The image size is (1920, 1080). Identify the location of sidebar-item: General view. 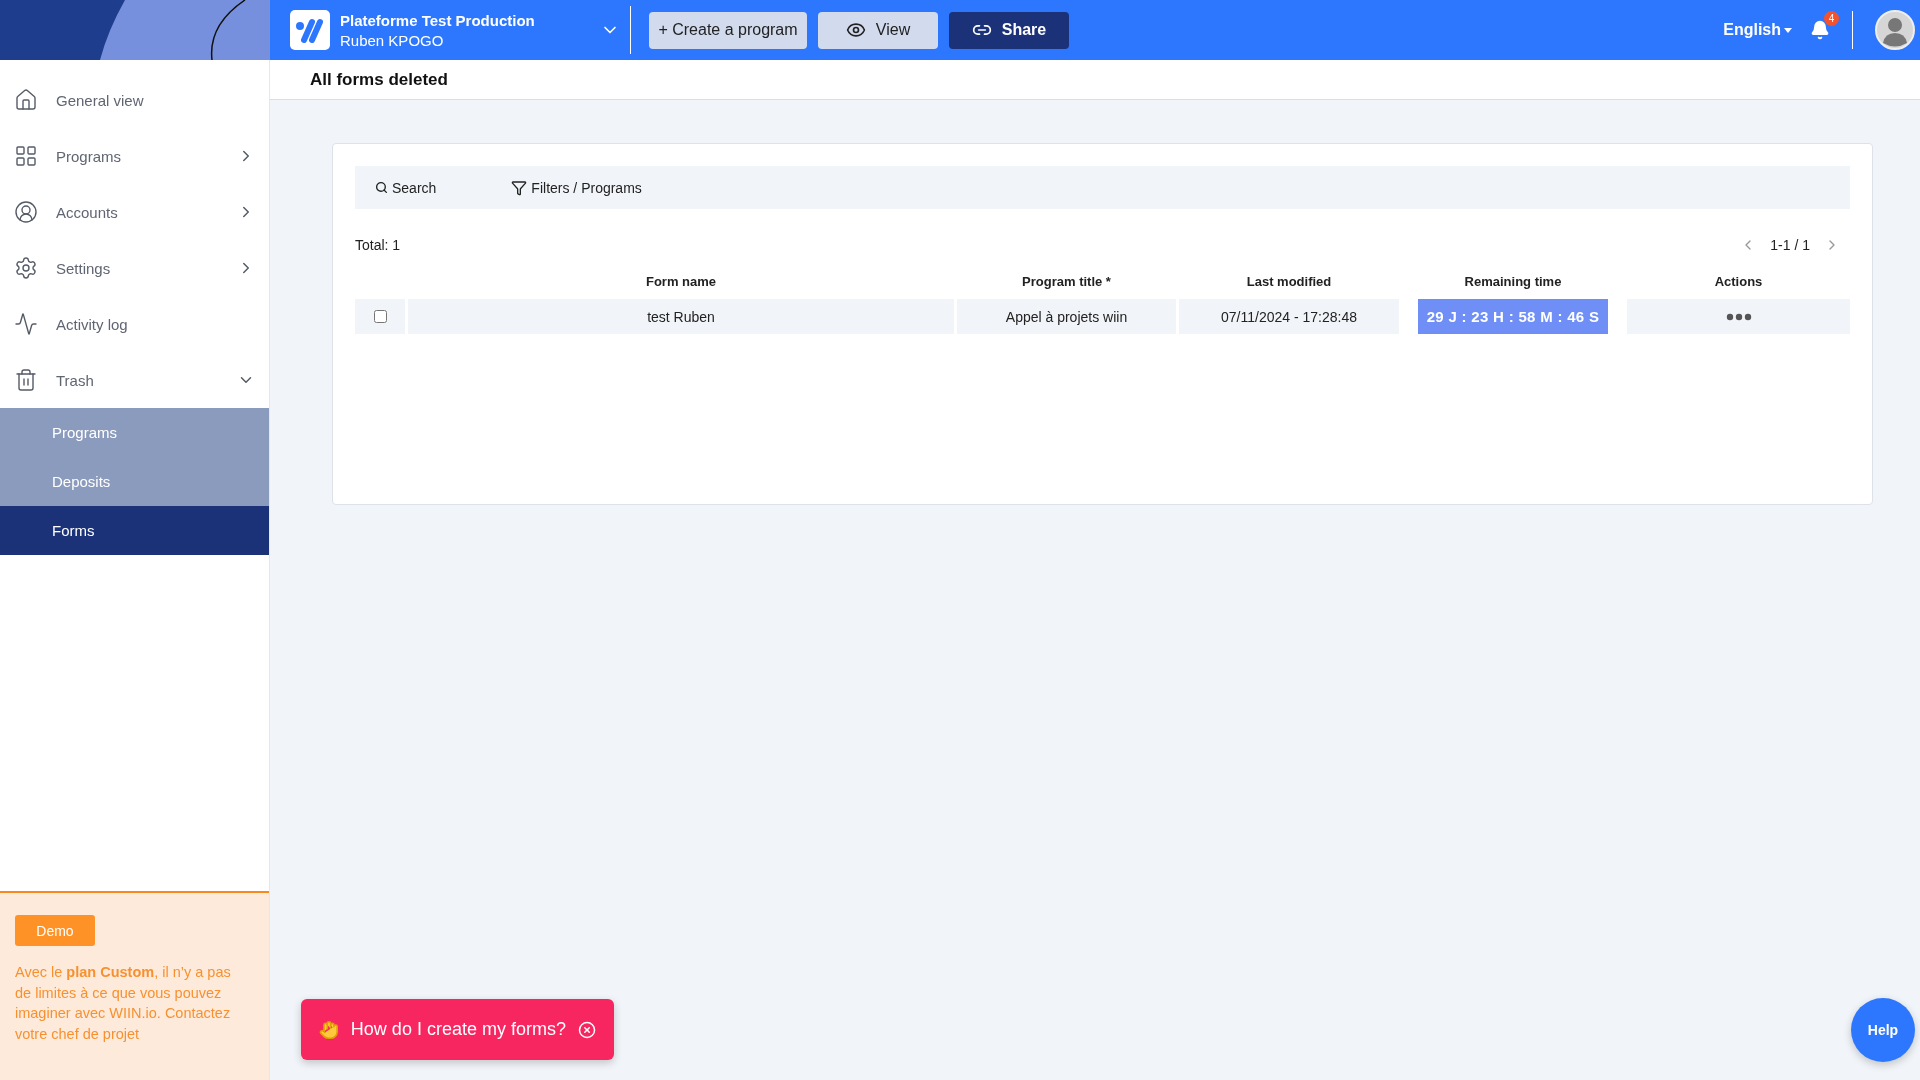
(134, 100).